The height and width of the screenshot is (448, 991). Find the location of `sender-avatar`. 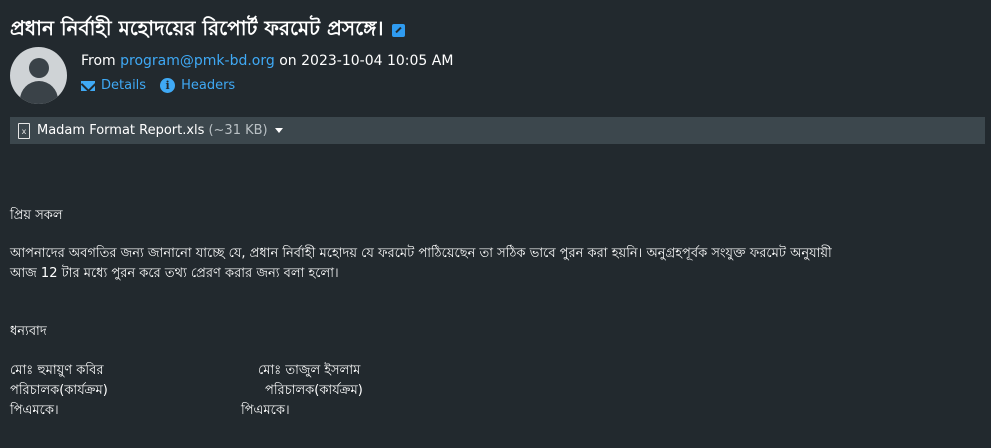

sender-avatar is located at coordinates (38, 75).